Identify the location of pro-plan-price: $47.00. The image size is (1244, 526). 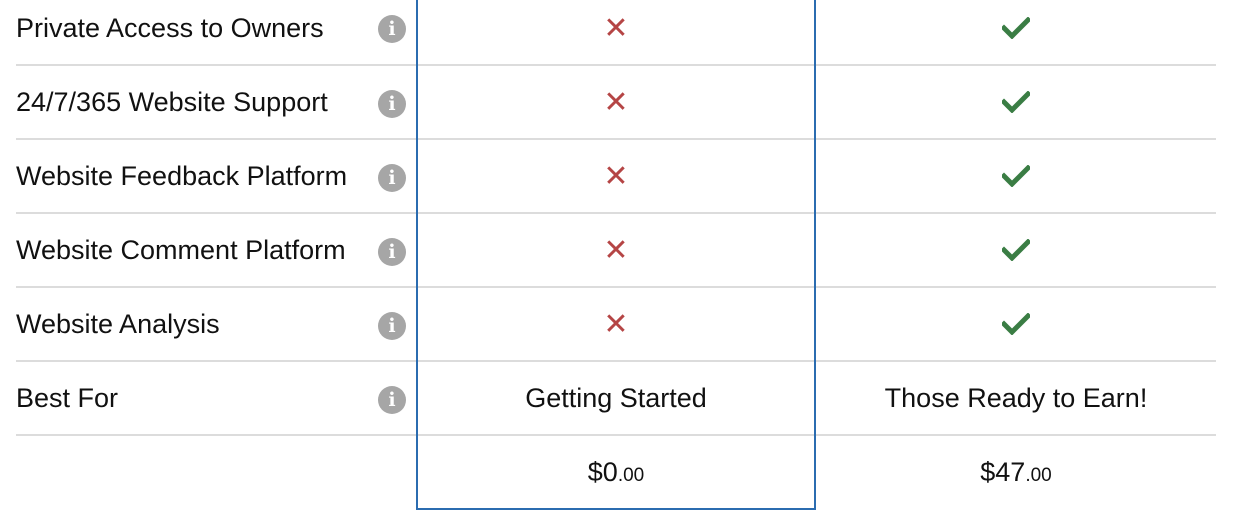
(1015, 472).